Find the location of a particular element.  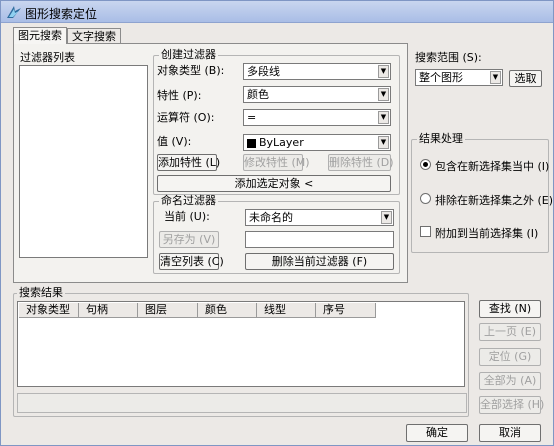

search-range-label: 搜索范围 (S): is located at coordinates (448, 57).